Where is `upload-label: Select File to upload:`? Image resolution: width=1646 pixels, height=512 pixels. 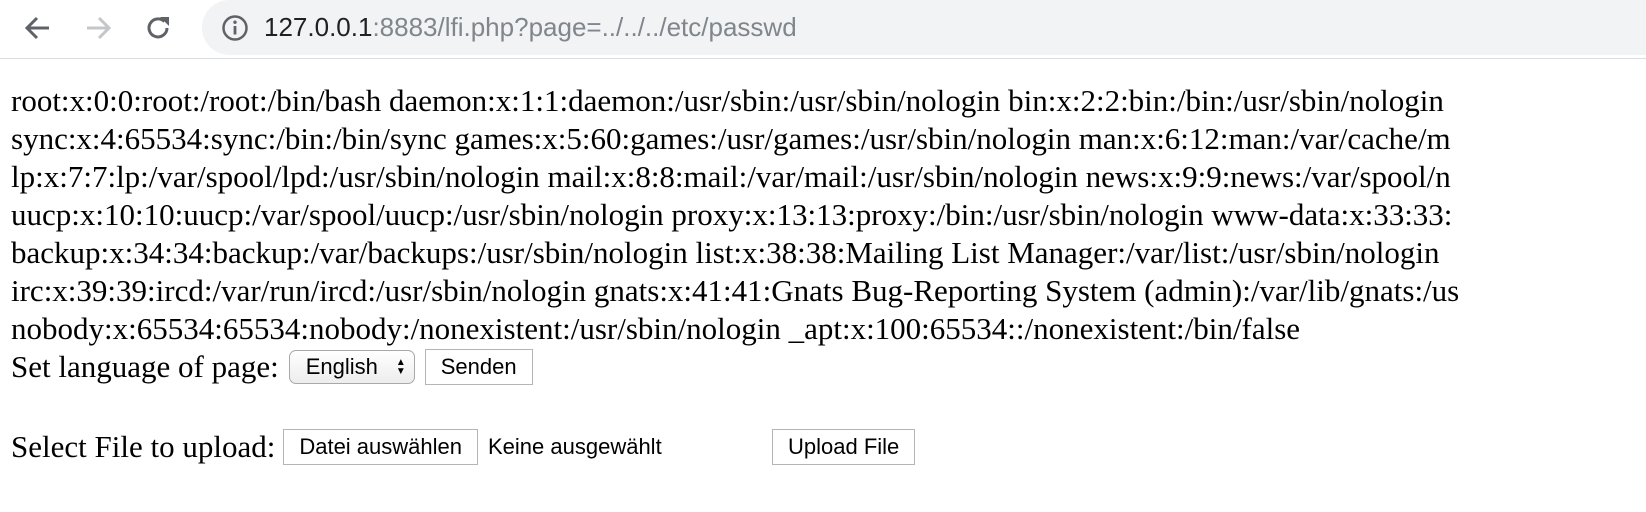 upload-label: Select File to upload: is located at coordinates (143, 446).